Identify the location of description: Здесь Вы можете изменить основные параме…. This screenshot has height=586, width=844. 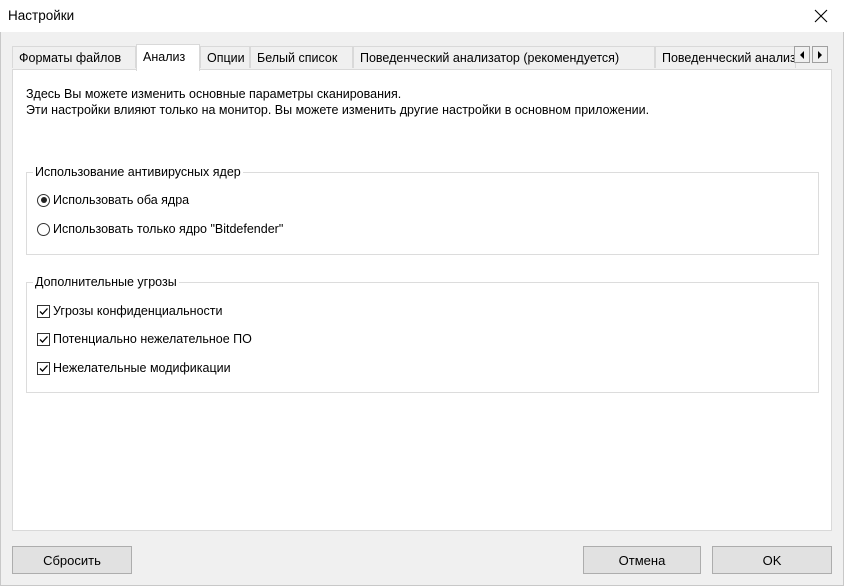
(337, 102).